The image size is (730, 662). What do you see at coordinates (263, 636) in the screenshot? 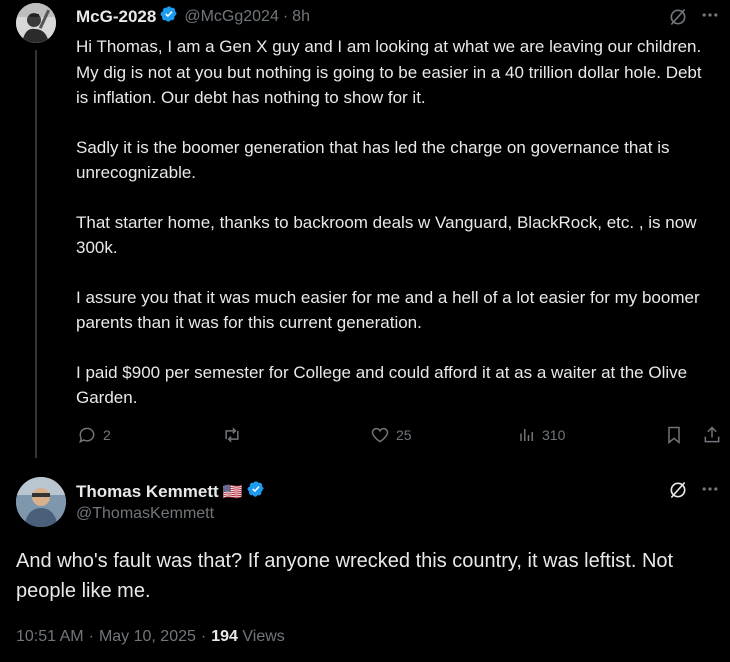
I see `views-label: Views` at bounding box center [263, 636].